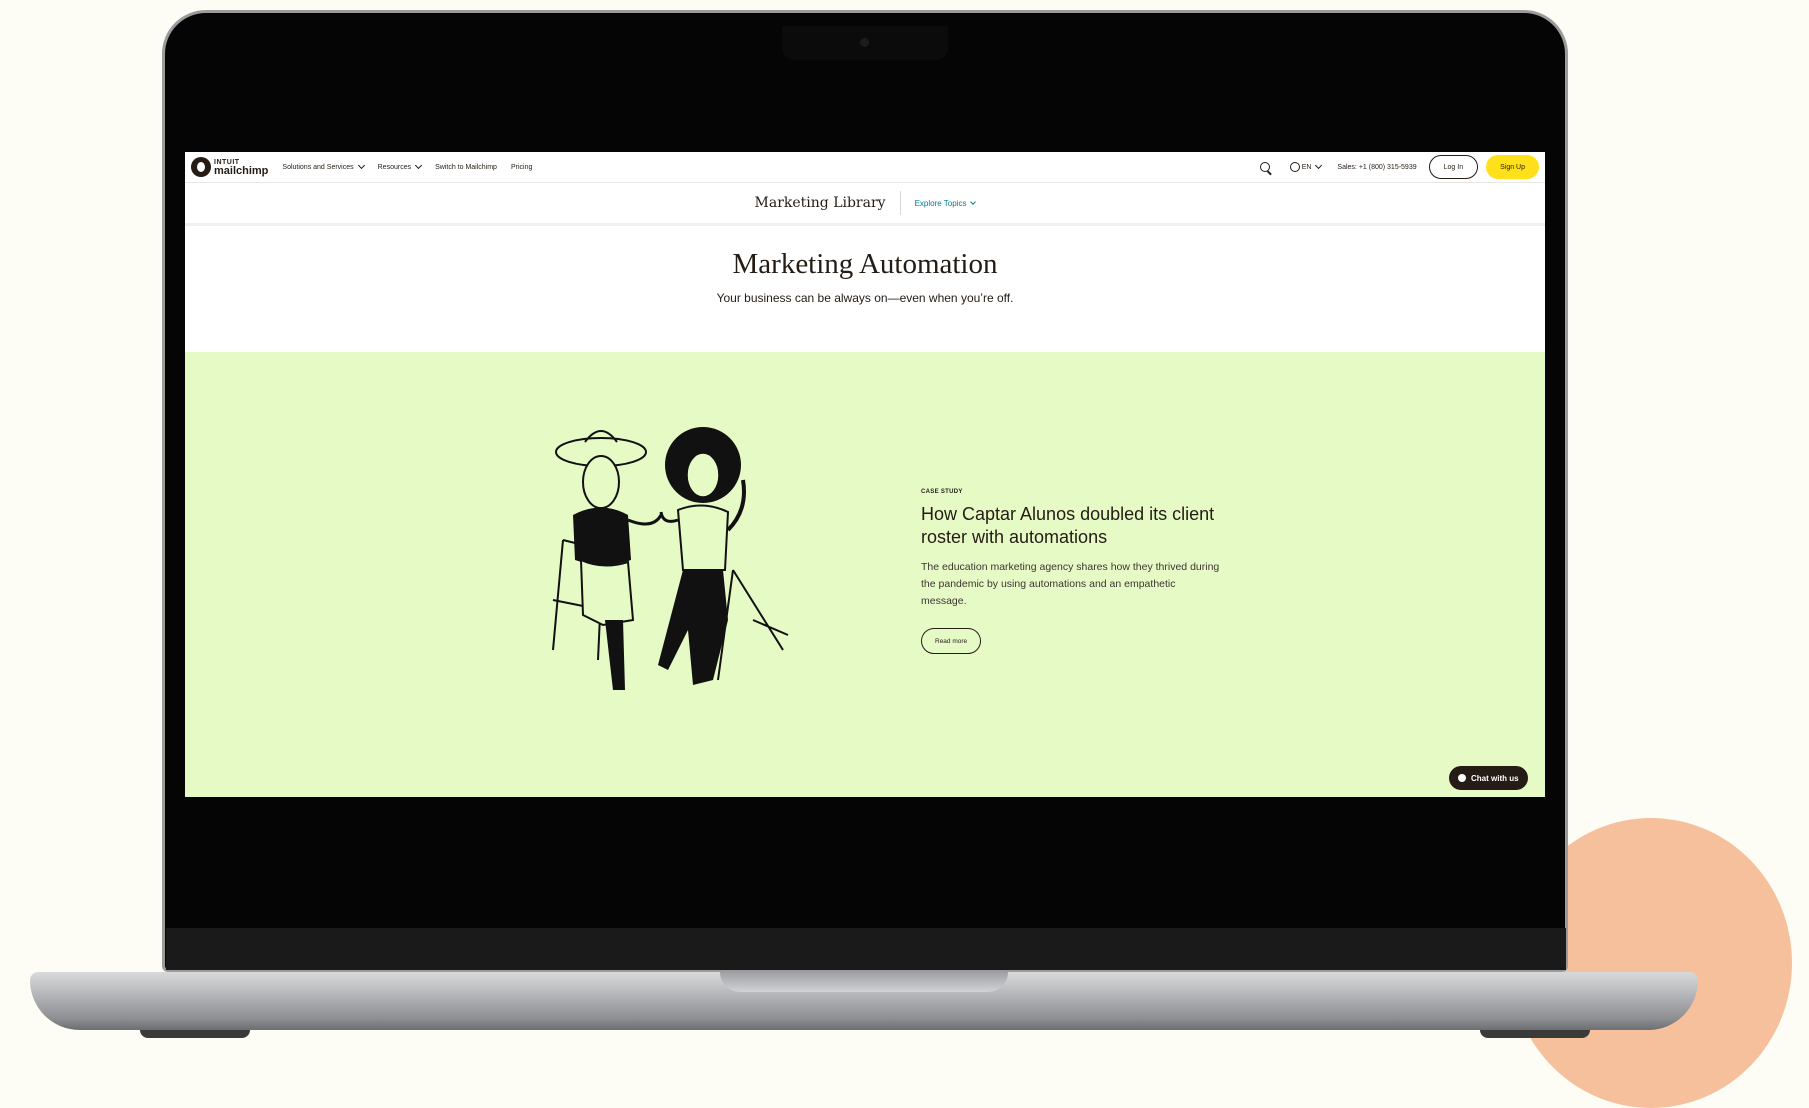  I want to click on nav-item-switch: Switch to Mailchimp, so click(466, 167).